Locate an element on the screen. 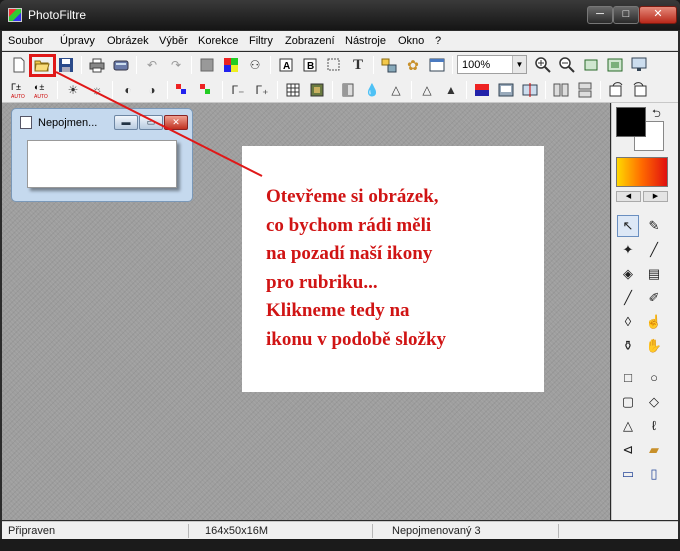 The width and height of the screenshot is (680, 551). chevron-right-icon: ▶ is located at coordinates (655, 196).